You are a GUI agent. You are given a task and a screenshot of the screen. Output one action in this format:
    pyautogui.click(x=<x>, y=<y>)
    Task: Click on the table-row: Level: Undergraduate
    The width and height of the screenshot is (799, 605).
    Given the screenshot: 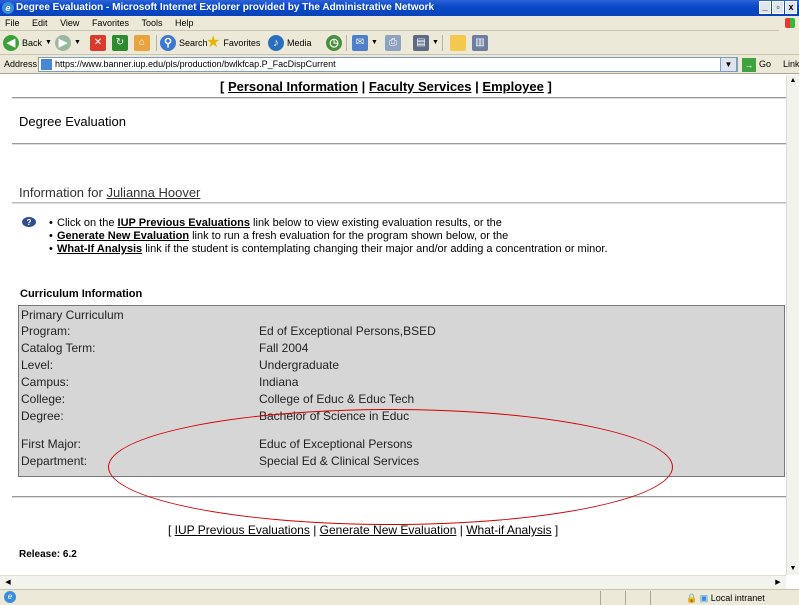 What is the action you would take?
    pyautogui.click(x=401, y=365)
    